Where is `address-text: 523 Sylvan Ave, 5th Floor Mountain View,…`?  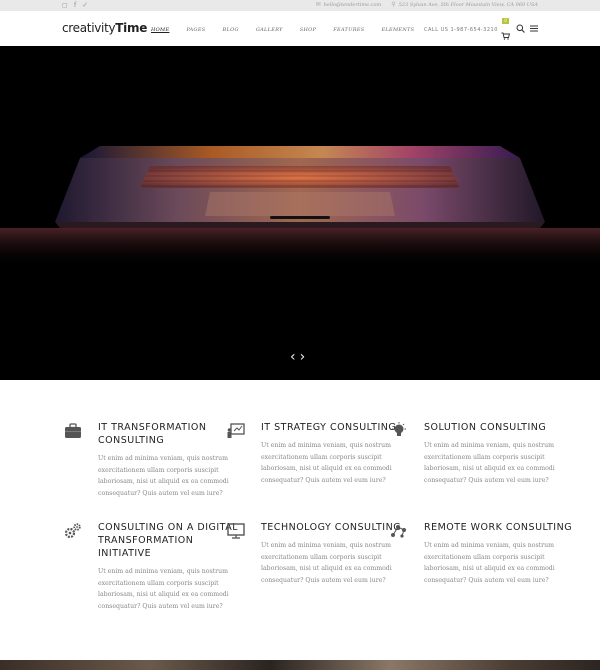 address-text: 523 Sylvan Ave, 5th Floor Mountain View,… is located at coordinates (468, 4).